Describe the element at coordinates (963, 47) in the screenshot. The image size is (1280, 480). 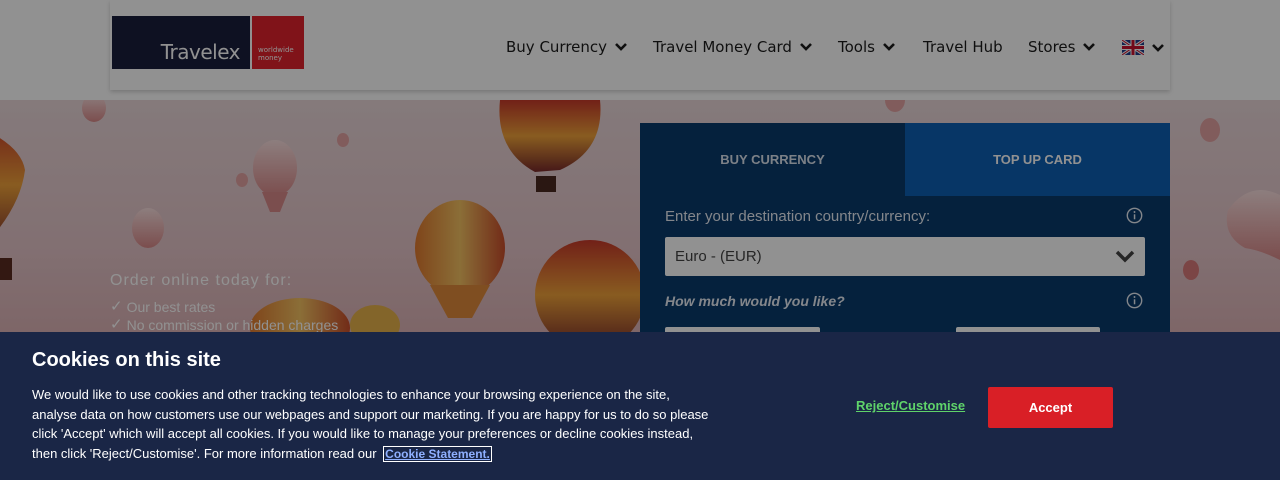
I see `nav-travel-hub: Travel Hub` at that location.